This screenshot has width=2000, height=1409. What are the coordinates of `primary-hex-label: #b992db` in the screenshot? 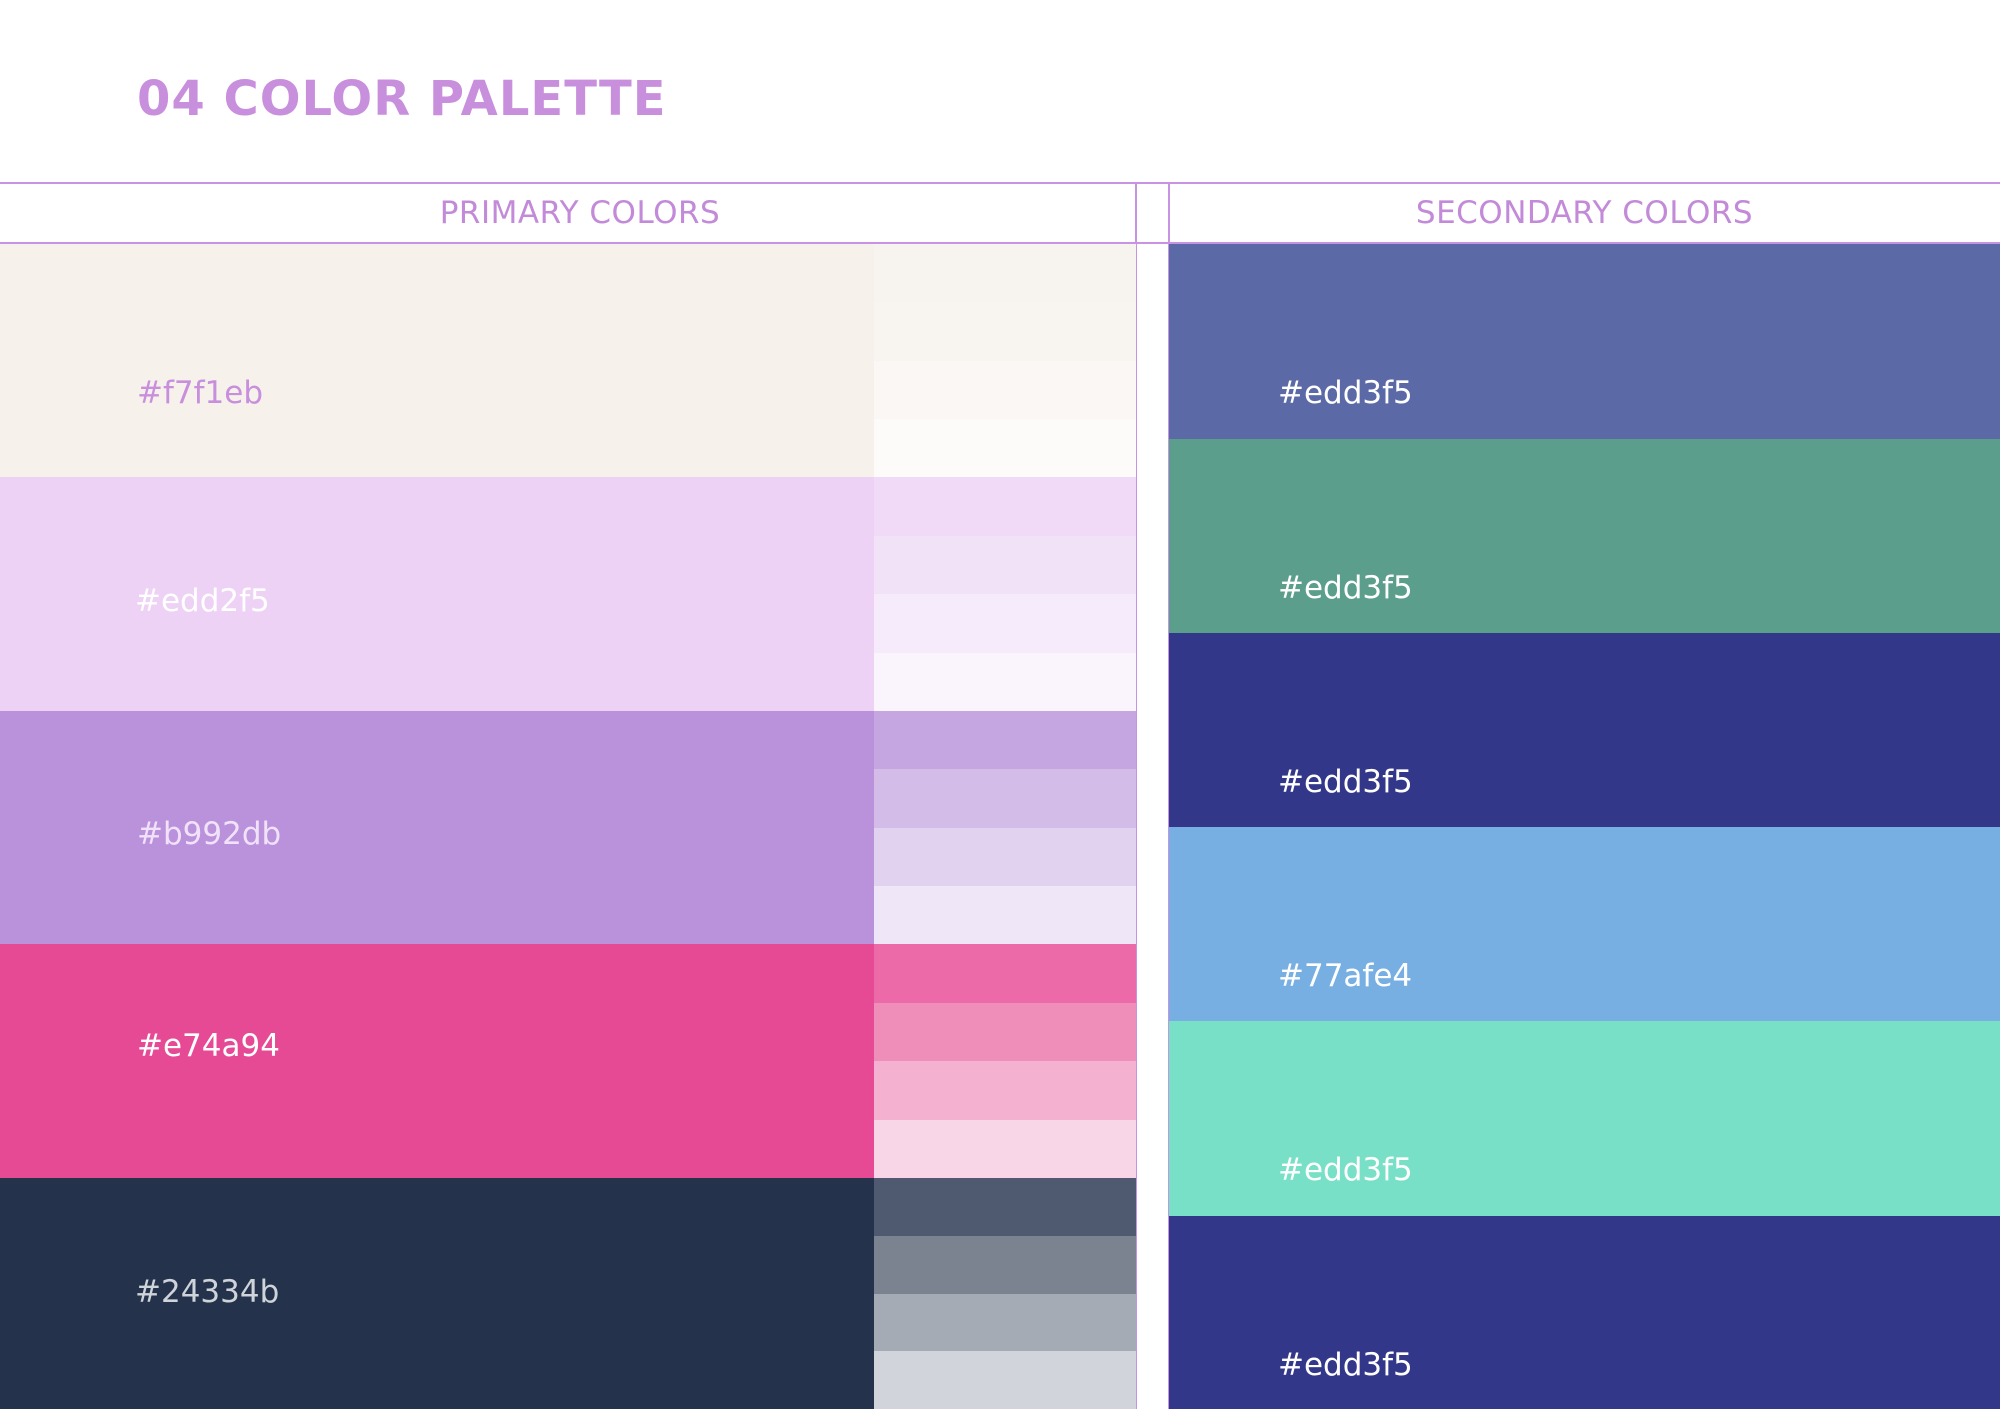 It's located at (209, 834).